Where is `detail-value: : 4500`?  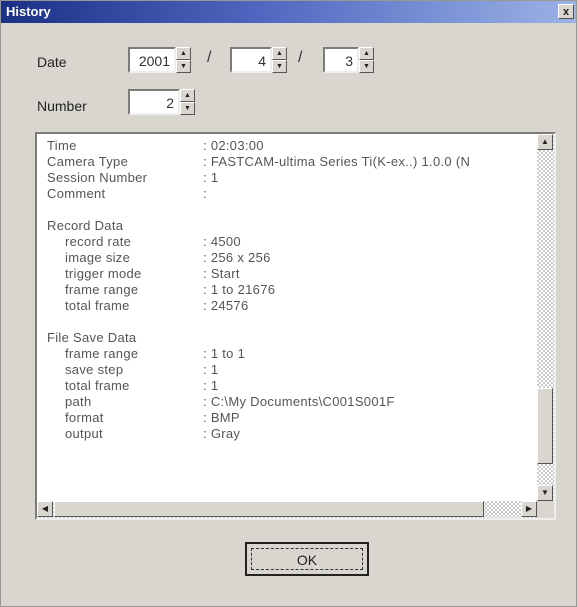
detail-value: : 4500 is located at coordinates (222, 241).